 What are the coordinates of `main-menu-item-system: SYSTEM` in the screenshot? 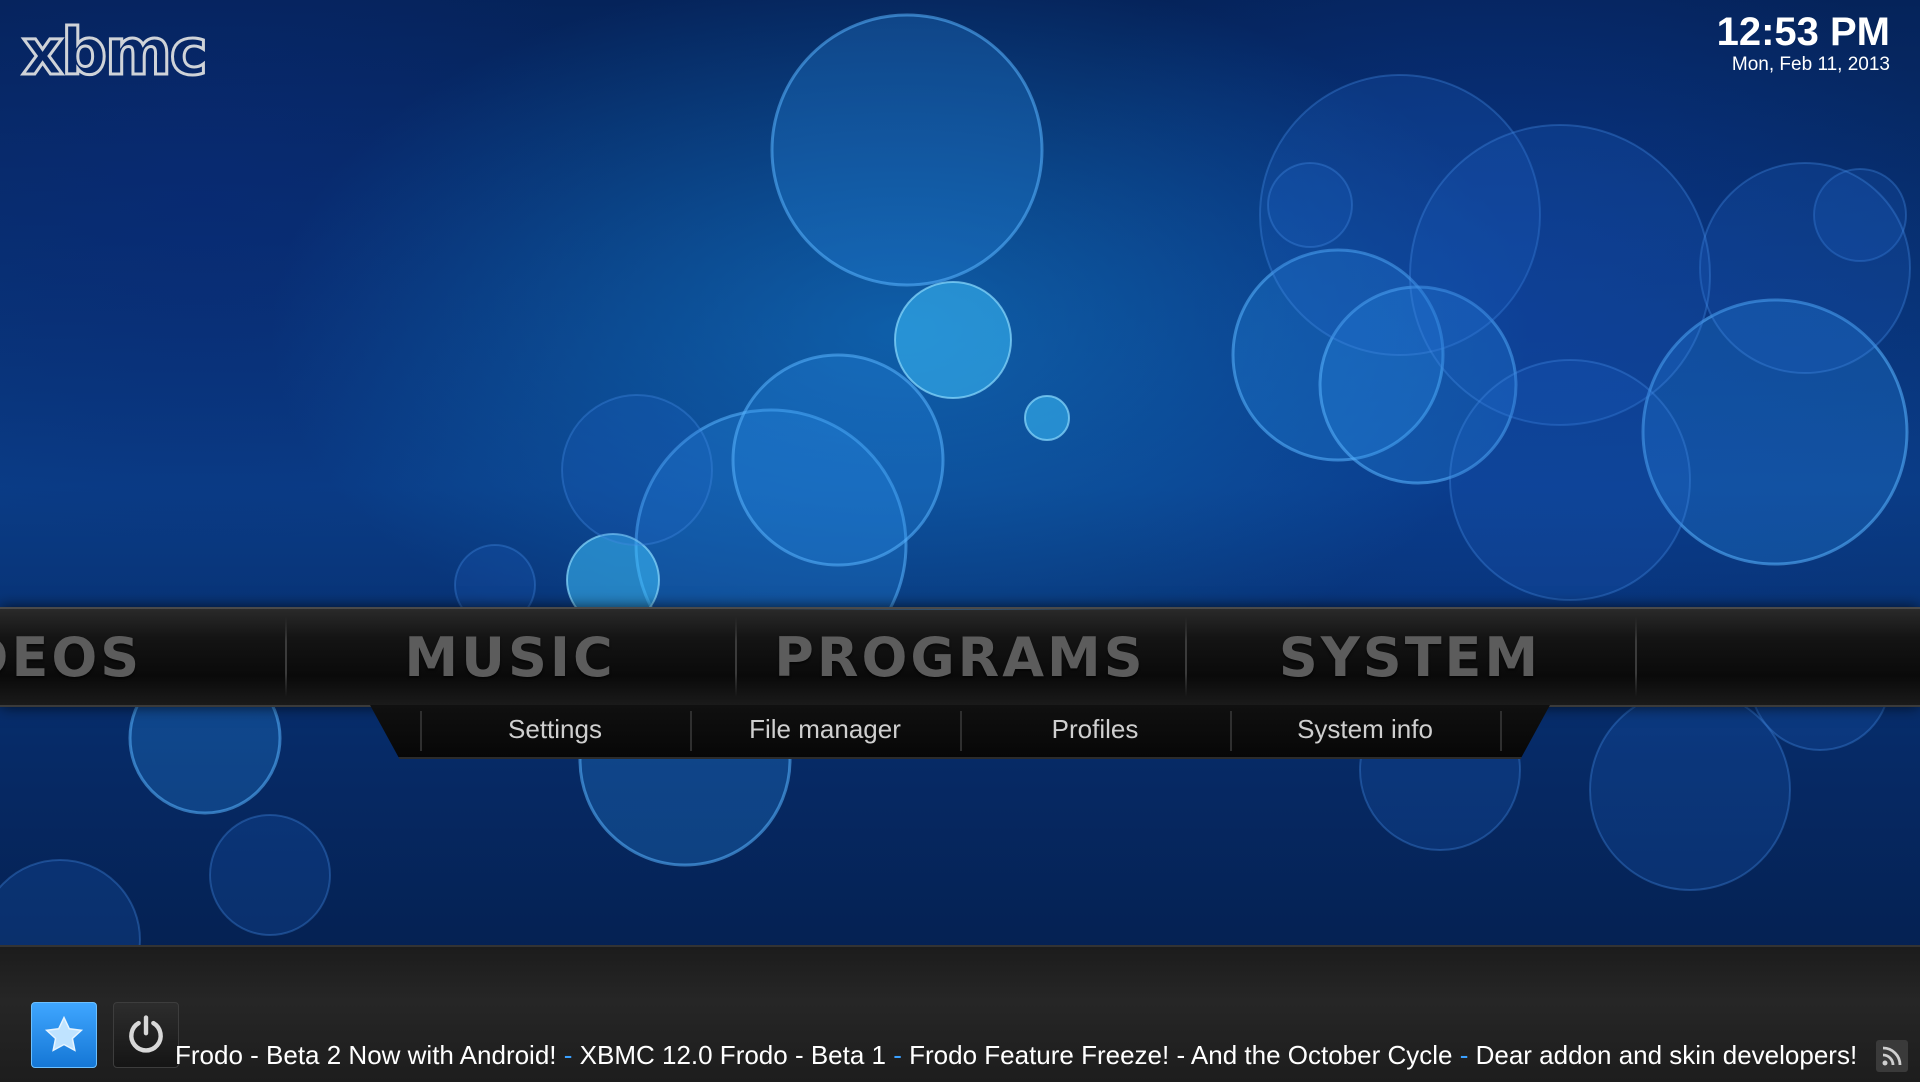 It's located at (1410, 657).